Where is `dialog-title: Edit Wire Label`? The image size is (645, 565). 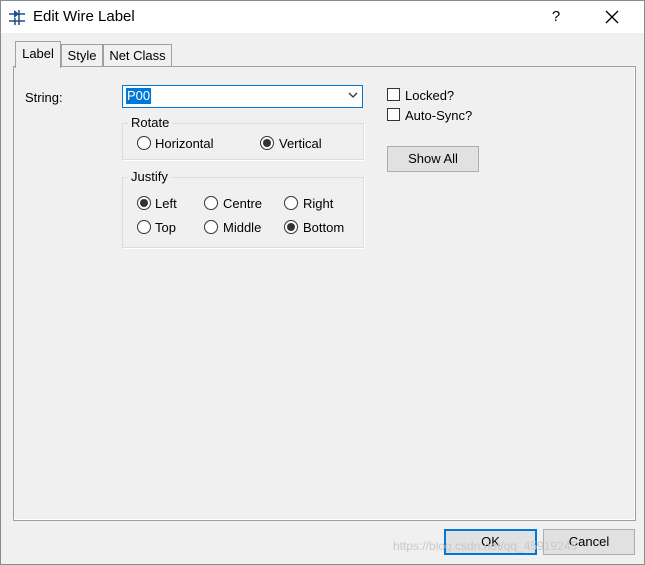
dialog-title: Edit Wire Label is located at coordinates (84, 16).